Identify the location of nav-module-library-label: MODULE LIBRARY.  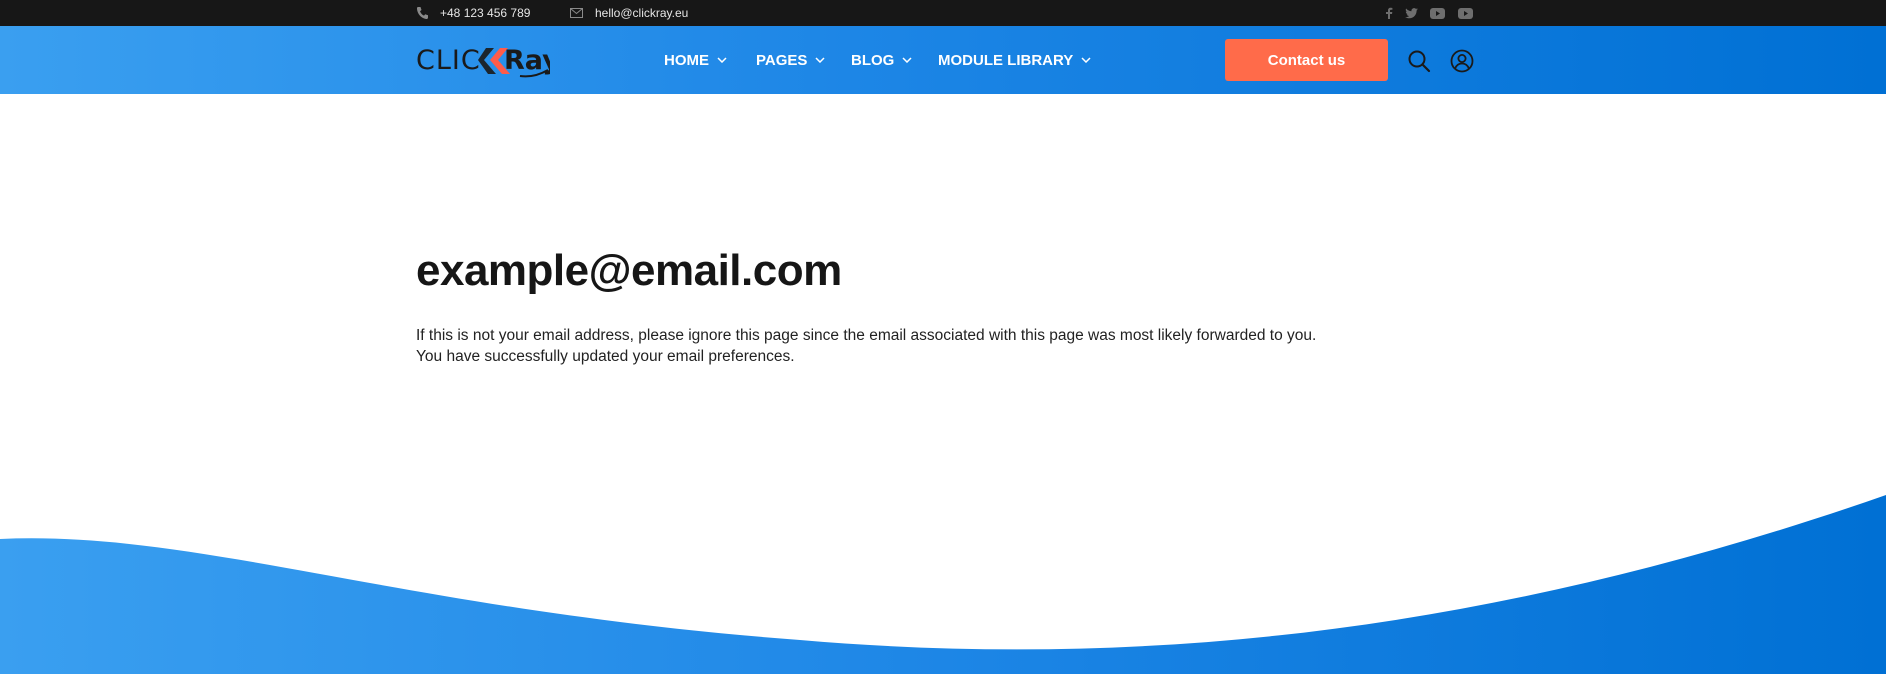
(1006, 60).